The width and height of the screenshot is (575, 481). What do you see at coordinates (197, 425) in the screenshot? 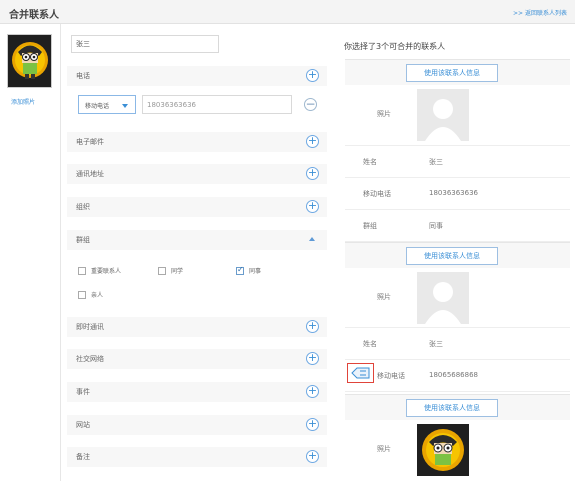
I see `website-section: 网站 +` at bounding box center [197, 425].